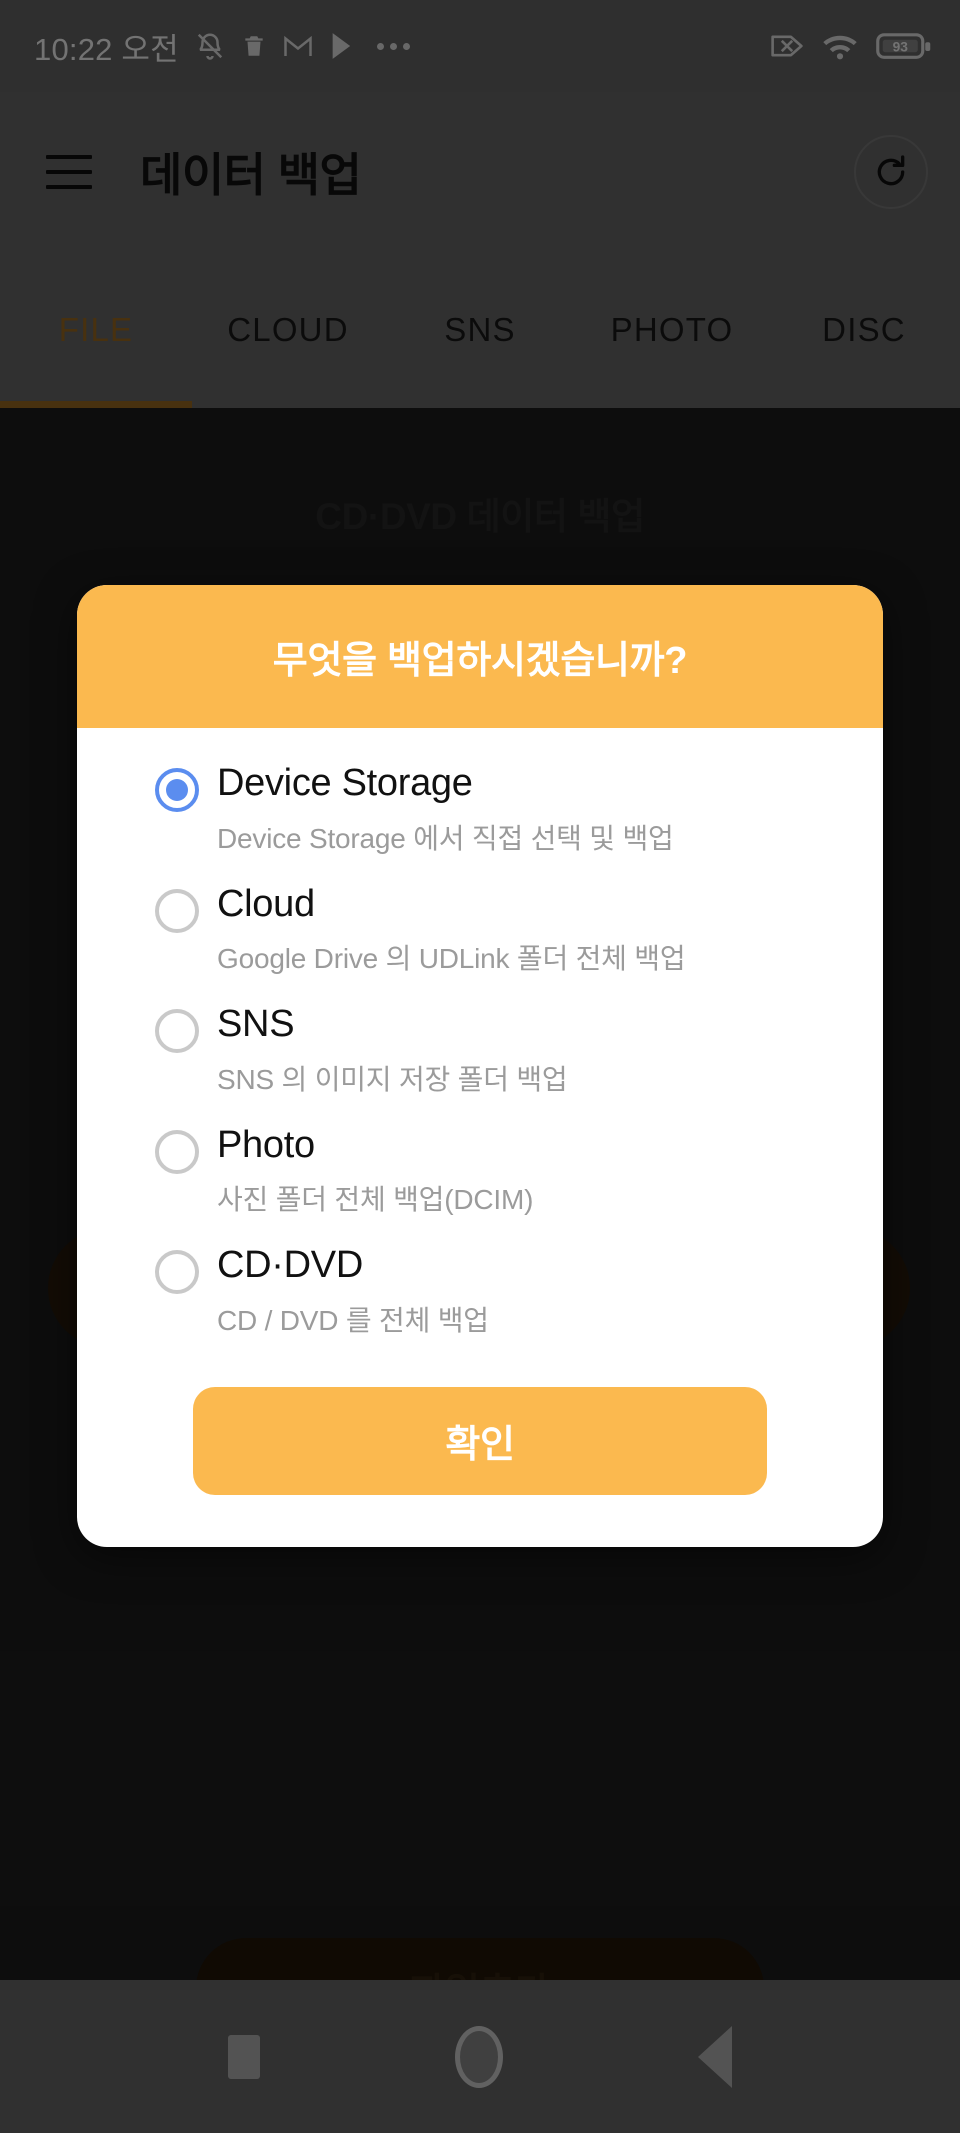 Image resolution: width=960 pixels, height=2133 pixels. I want to click on radio-button-cd-dvd, so click(177, 1272).